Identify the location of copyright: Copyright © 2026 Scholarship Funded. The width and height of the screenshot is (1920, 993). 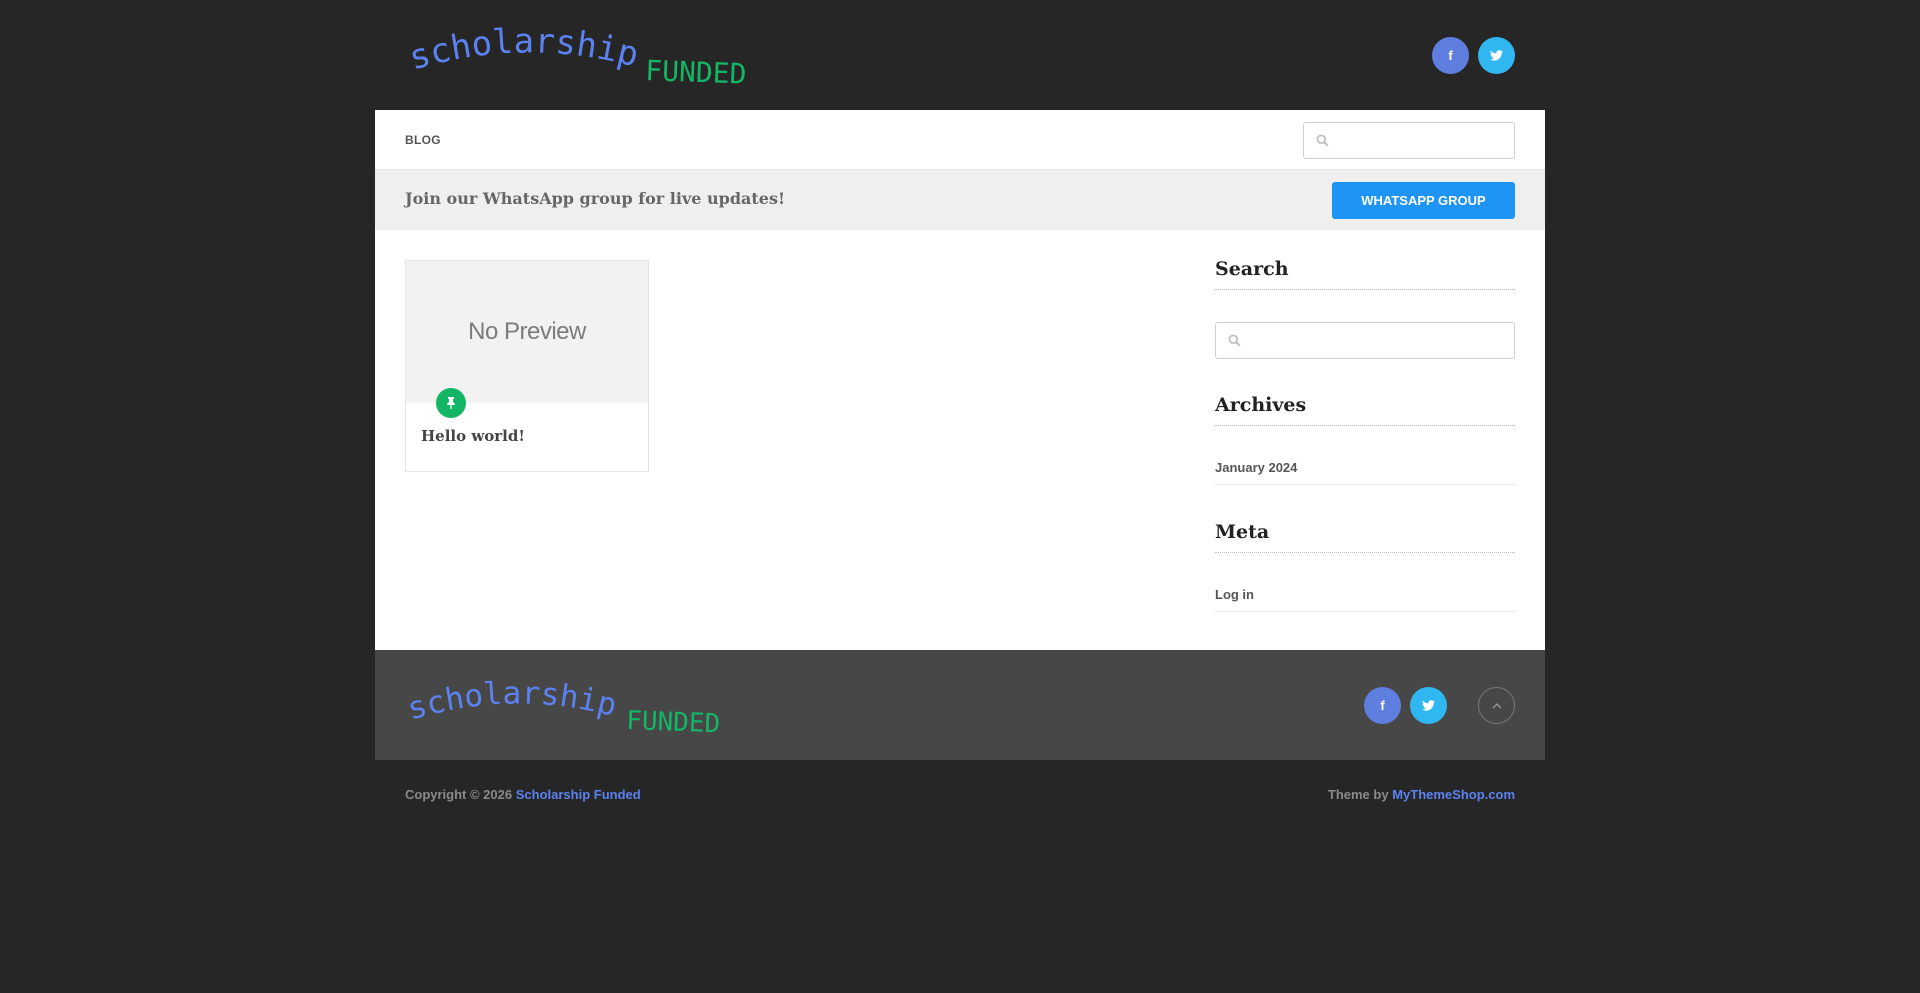
(523, 794).